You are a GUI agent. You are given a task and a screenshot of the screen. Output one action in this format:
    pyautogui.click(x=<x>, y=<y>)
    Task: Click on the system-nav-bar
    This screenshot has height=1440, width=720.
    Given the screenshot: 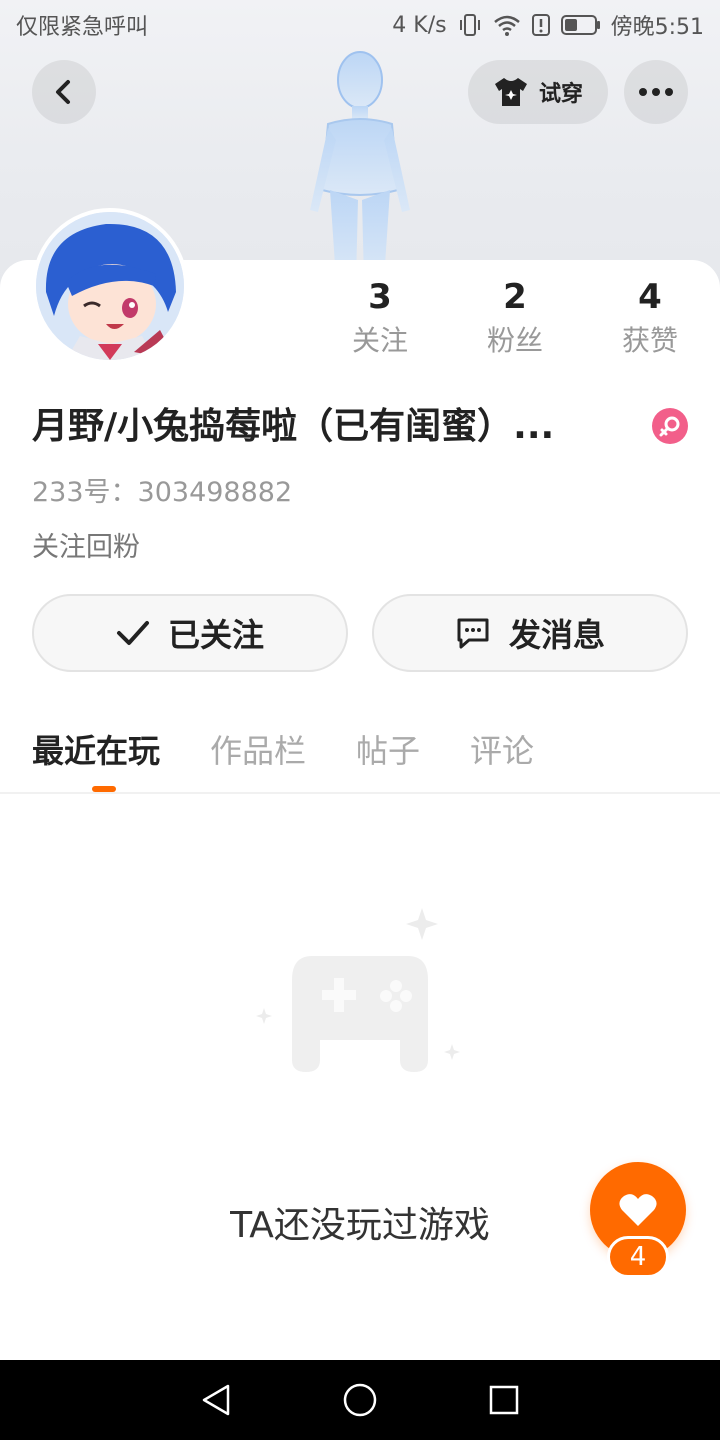 What is the action you would take?
    pyautogui.click(x=360, y=1400)
    